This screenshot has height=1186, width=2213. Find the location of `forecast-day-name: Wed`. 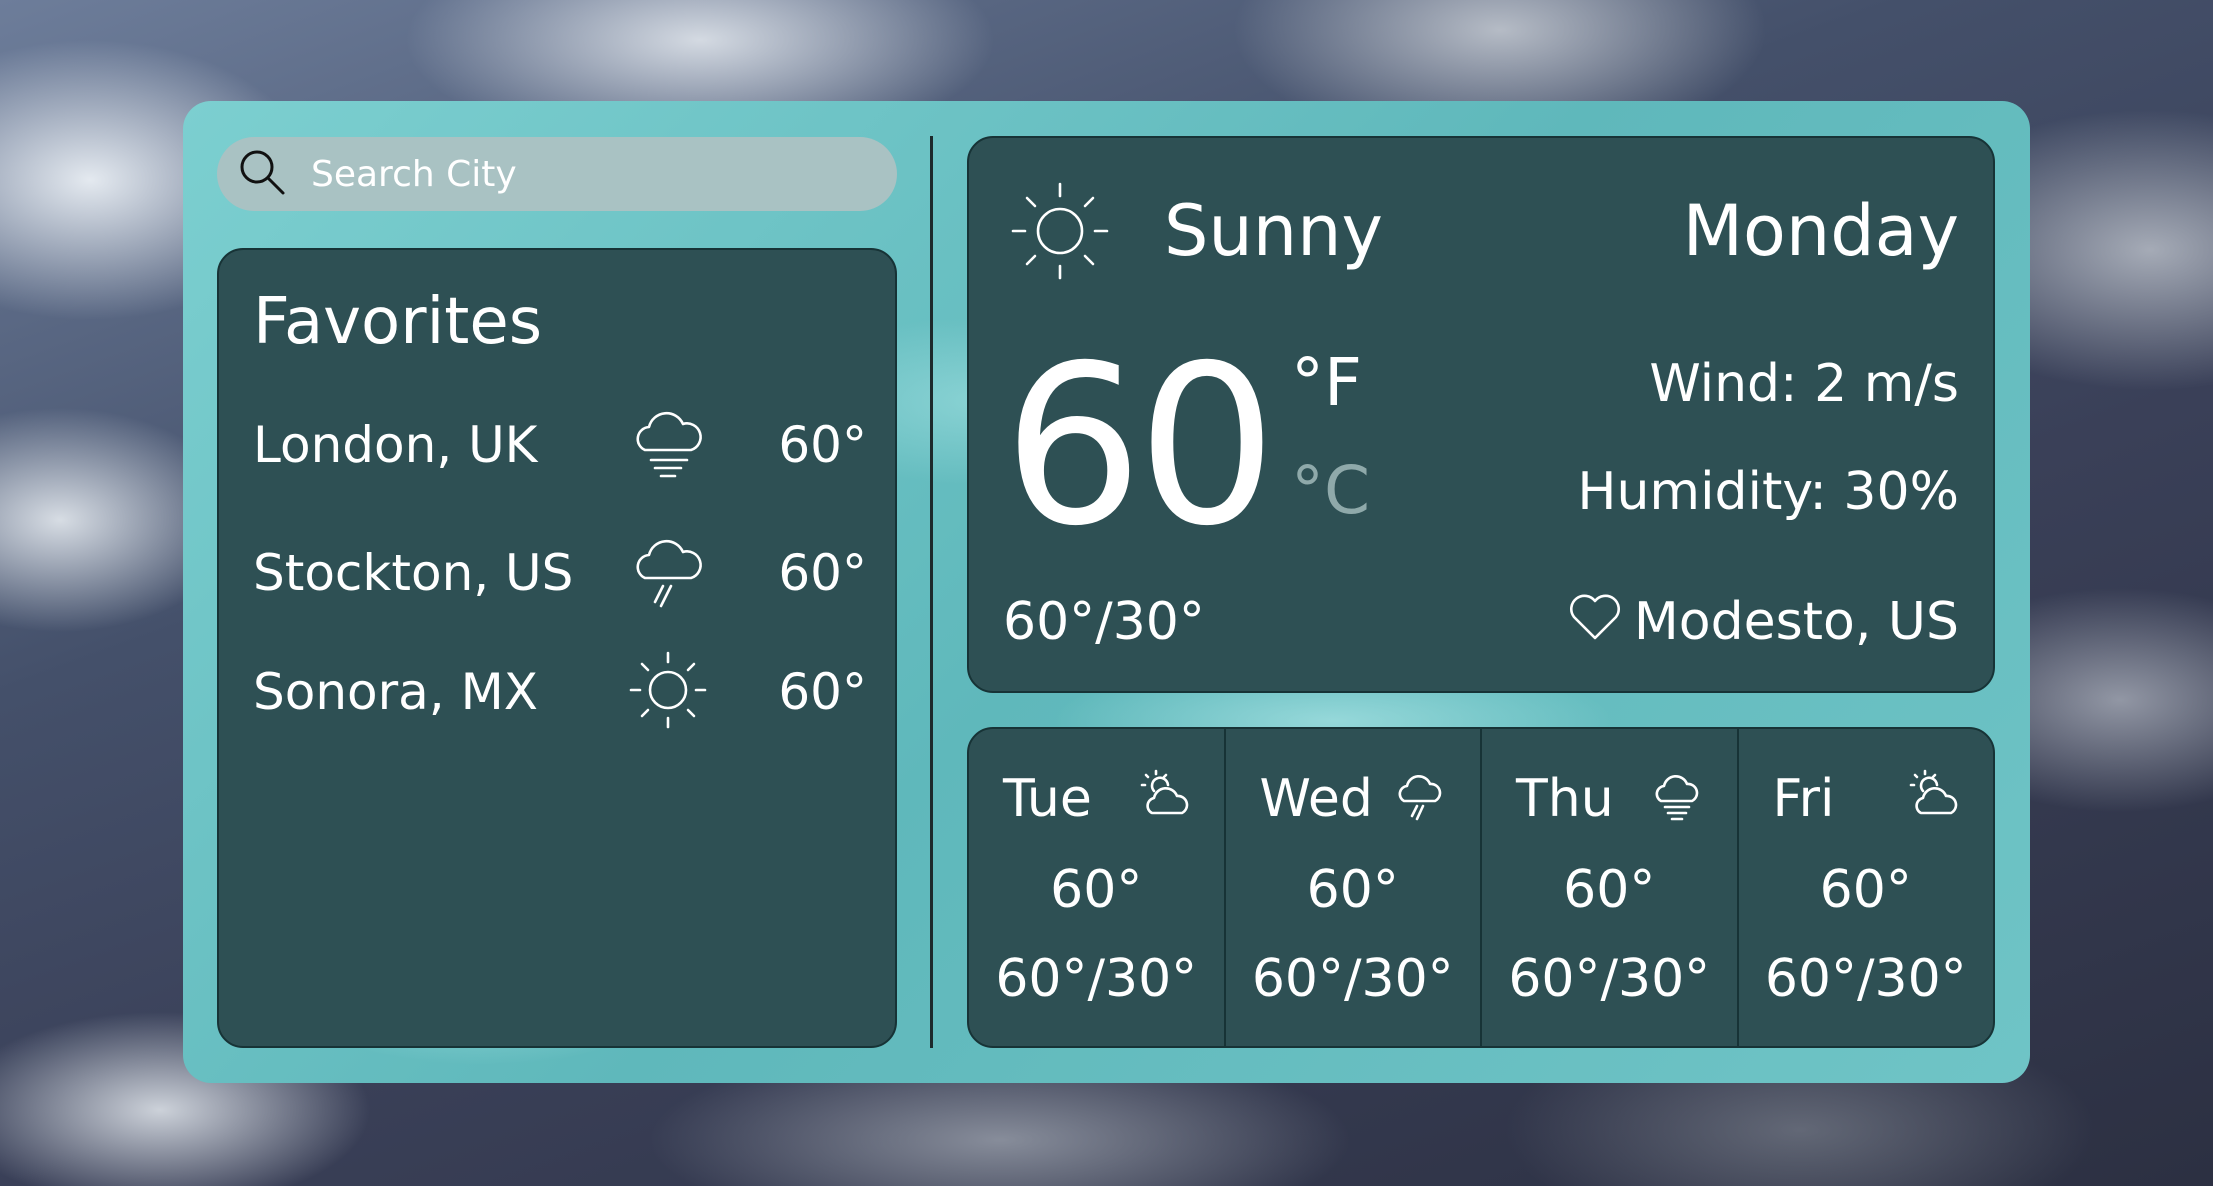

forecast-day-name: Wed is located at coordinates (1316, 799).